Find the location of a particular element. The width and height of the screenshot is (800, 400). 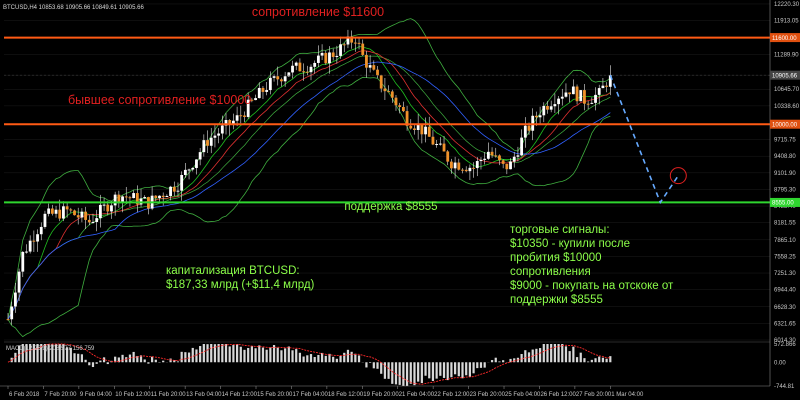

former-resistance-annotation: бывшее сопротивление $10000 is located at coordinates (159, 100).